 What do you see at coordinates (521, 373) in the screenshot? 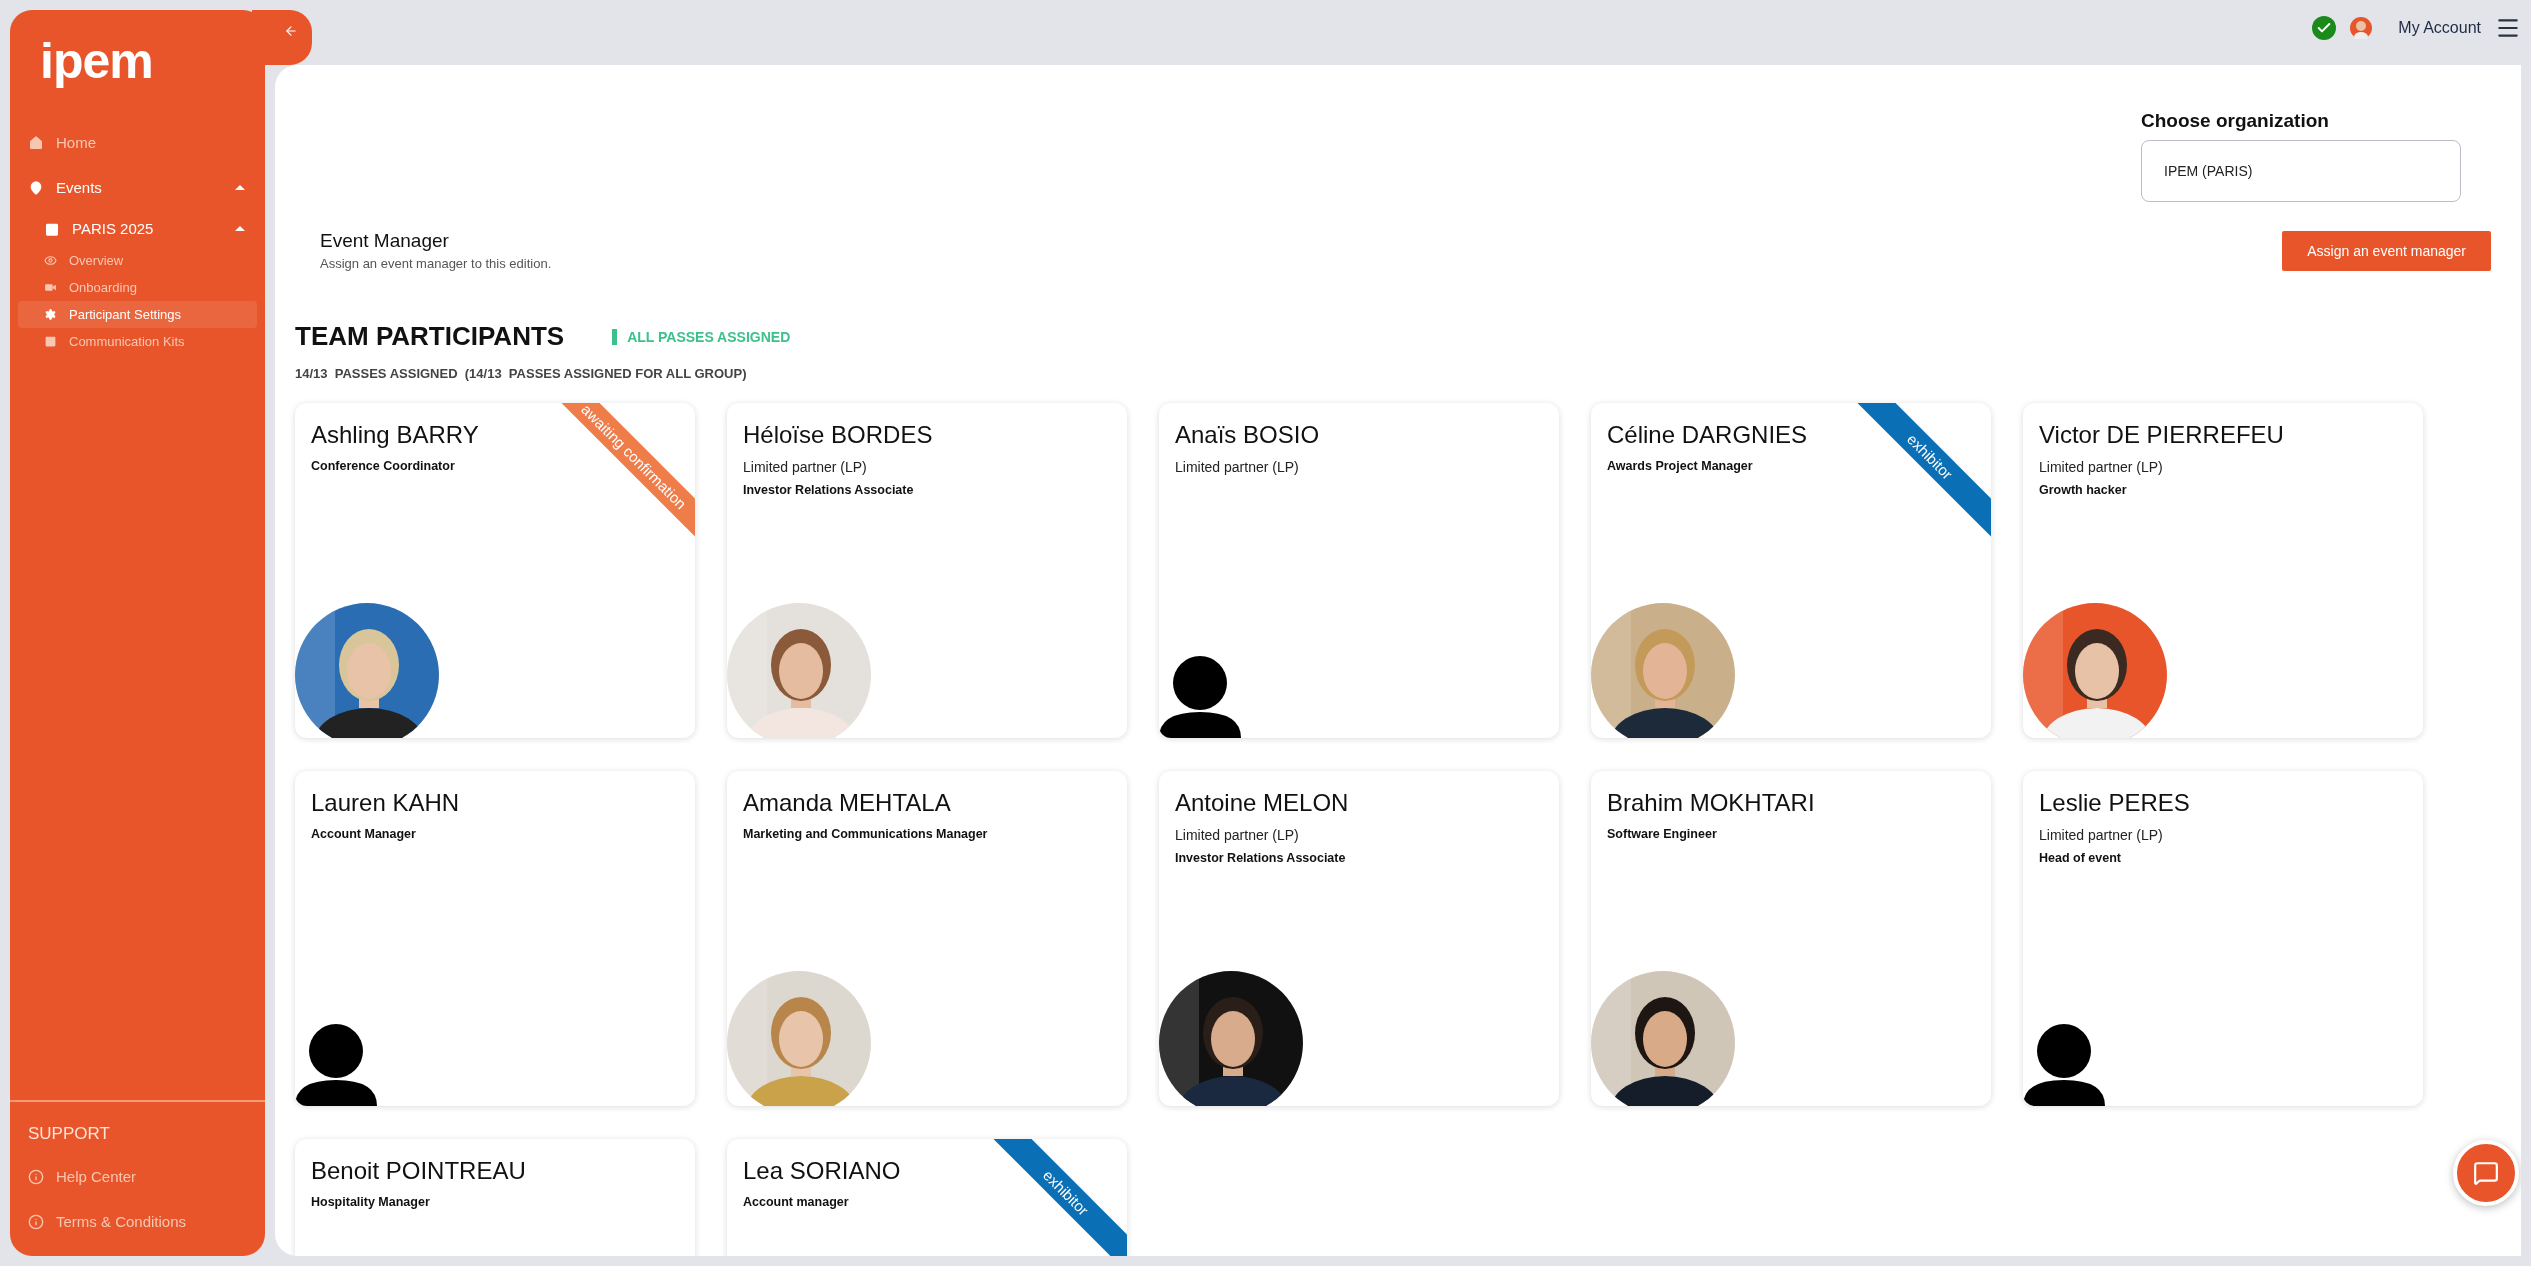
I see `passes-summary: 14/13 PASSES ASSIGNED (14/13 PASSES ASSIGNED FOR ALL GROUP)` at bounding box center [521, 373].